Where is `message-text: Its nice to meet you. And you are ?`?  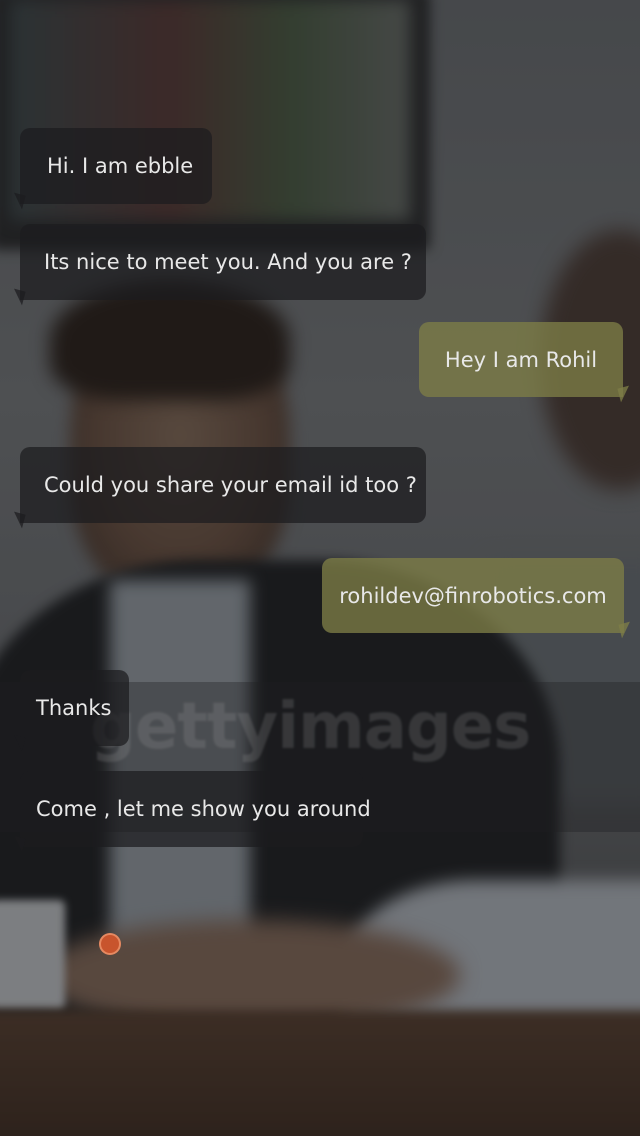 message-text: Its nice to meet you. And you are ? is located at coordinates (228, 262).